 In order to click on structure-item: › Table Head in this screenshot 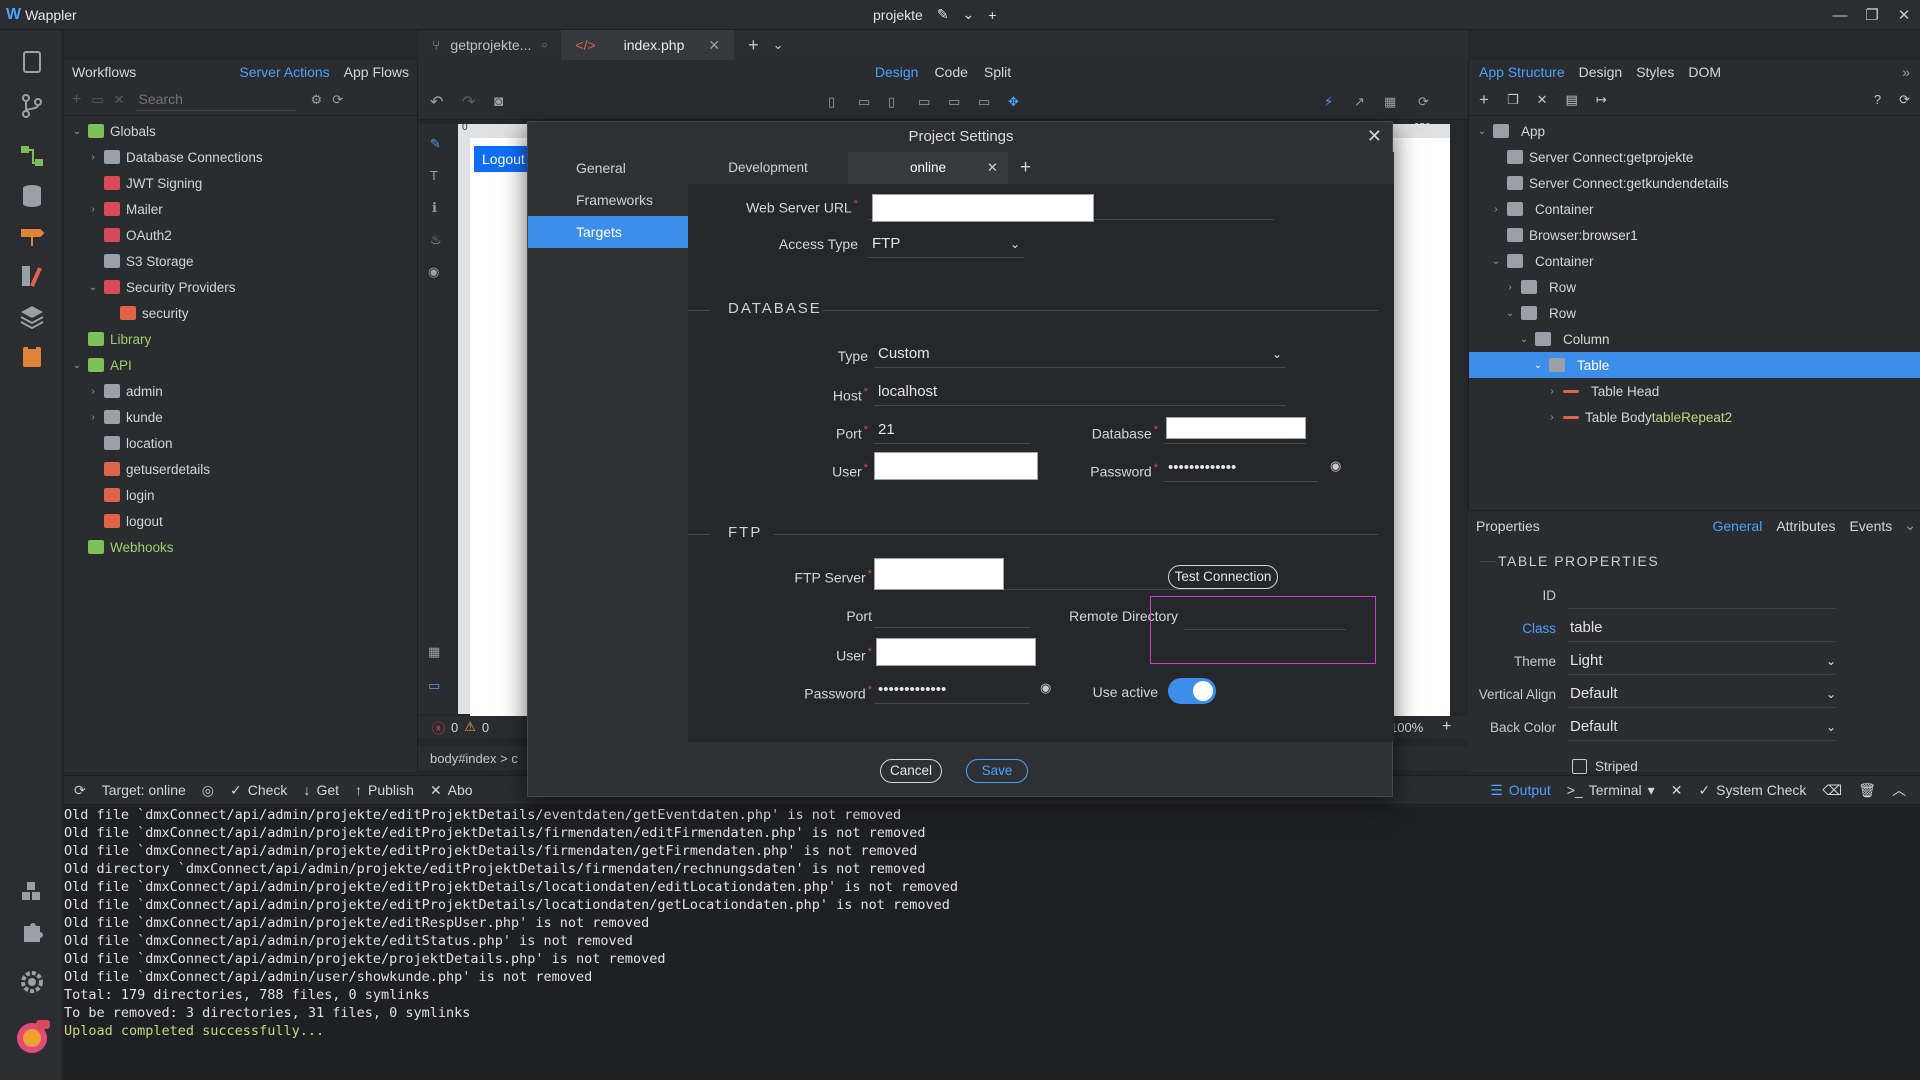, I will do `click(1694, 391)`.